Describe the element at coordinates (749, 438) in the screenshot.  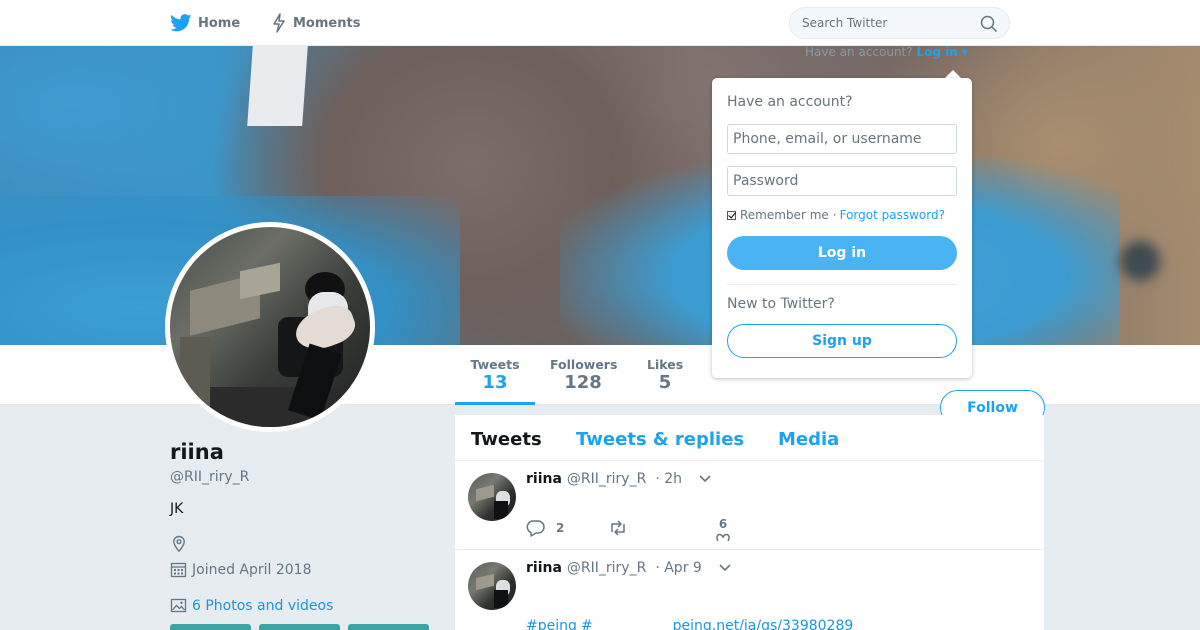
I see `timeline-tabs: Tweets Tweets & replies Media` at that location.